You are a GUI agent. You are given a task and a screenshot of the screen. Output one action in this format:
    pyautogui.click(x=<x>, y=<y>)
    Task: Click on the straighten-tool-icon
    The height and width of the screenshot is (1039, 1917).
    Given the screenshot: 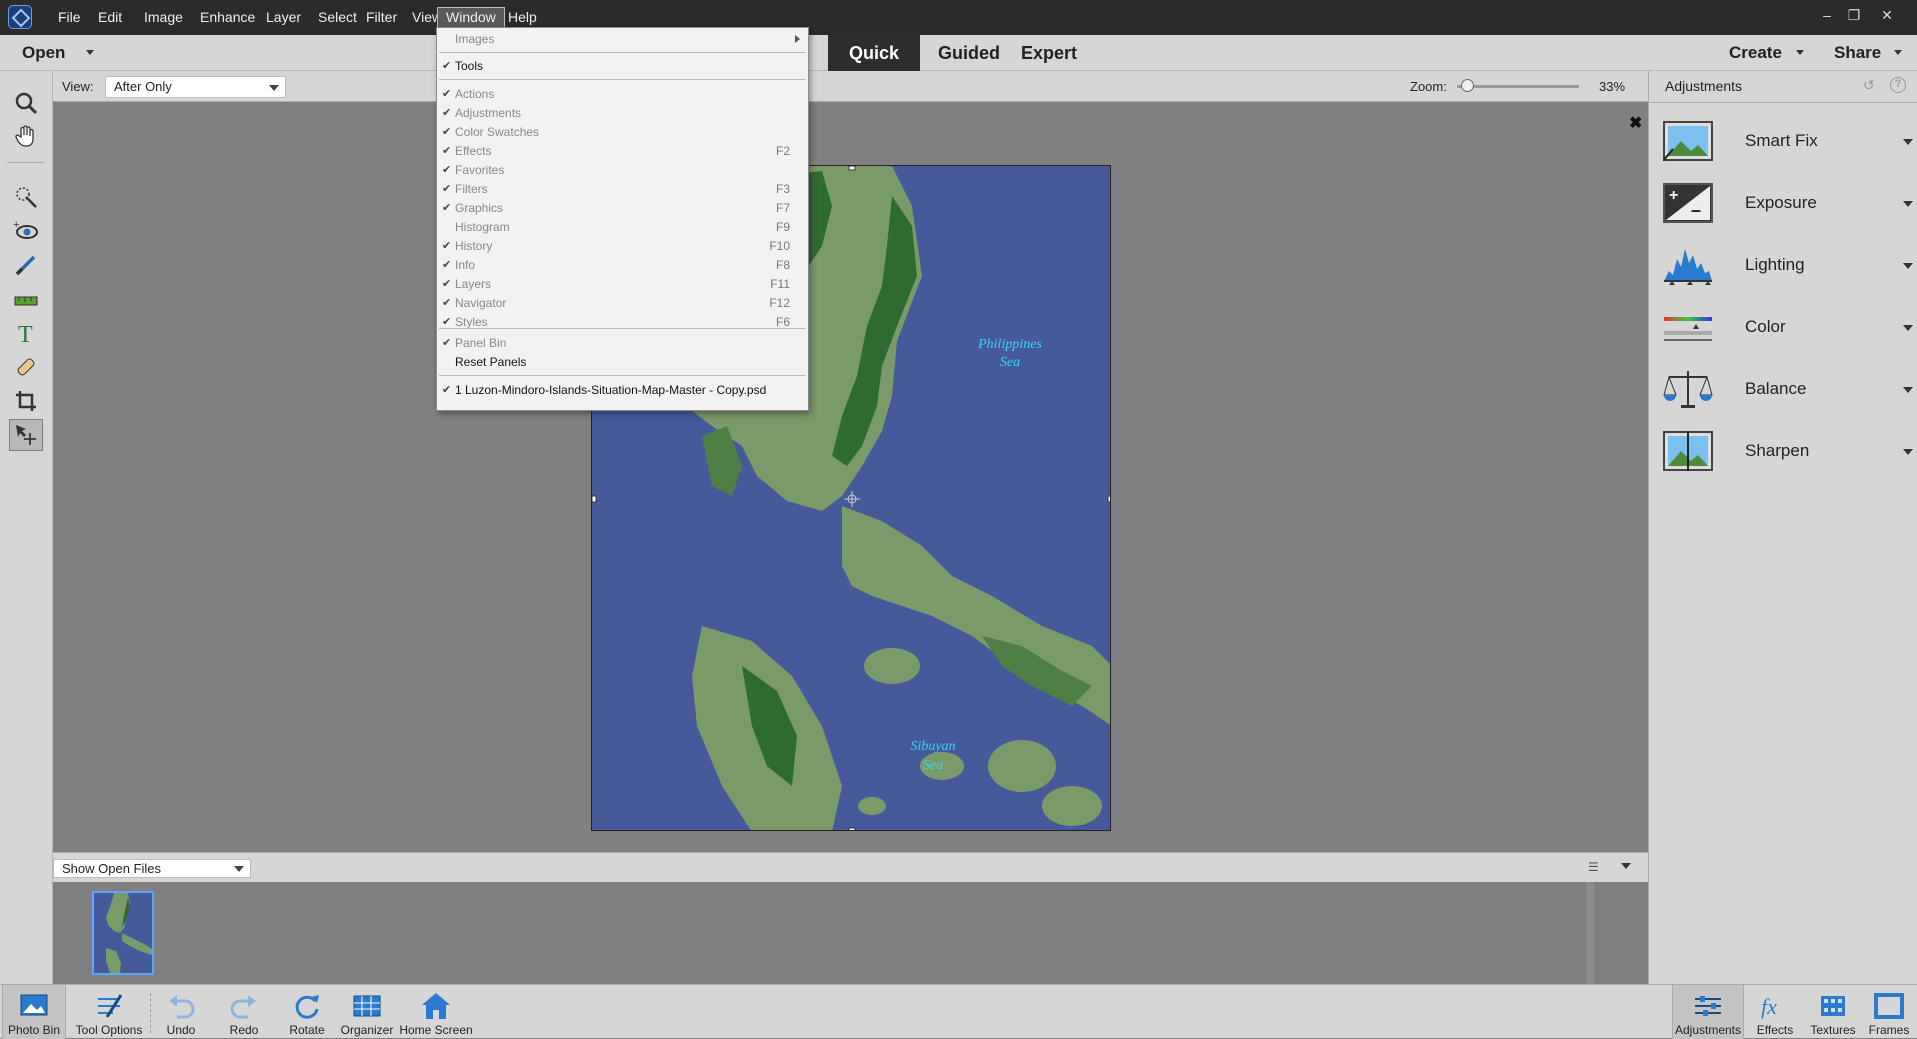 What is the action you would take?
    pyautogui.click(x=26, y=299)
    